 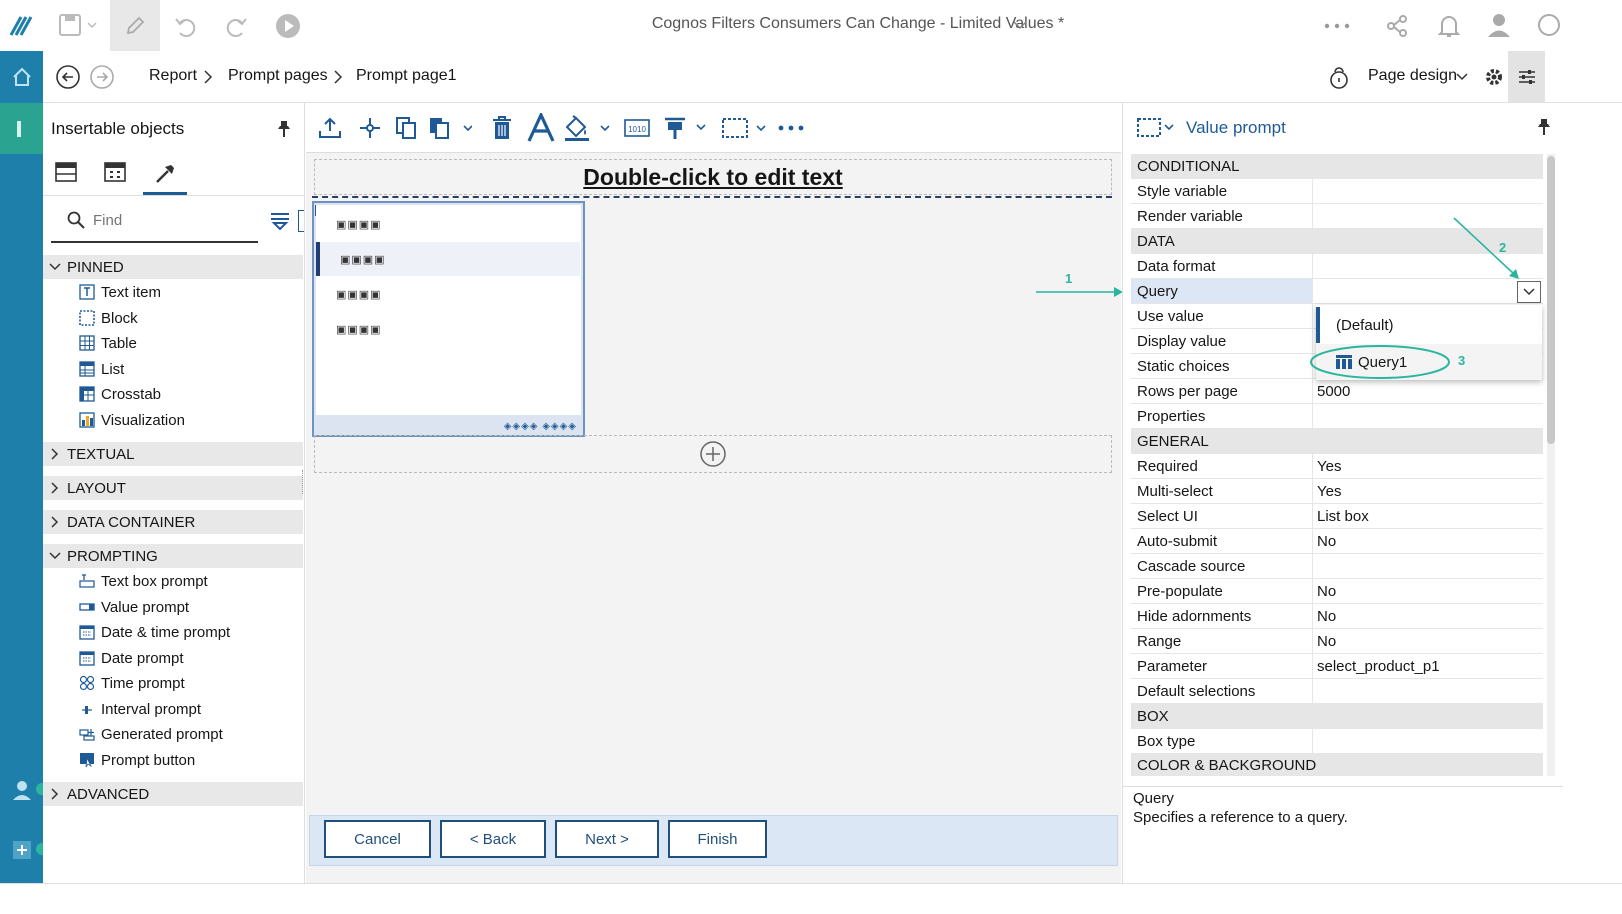 I want to click on source-tab, so click(x=66, y=172).